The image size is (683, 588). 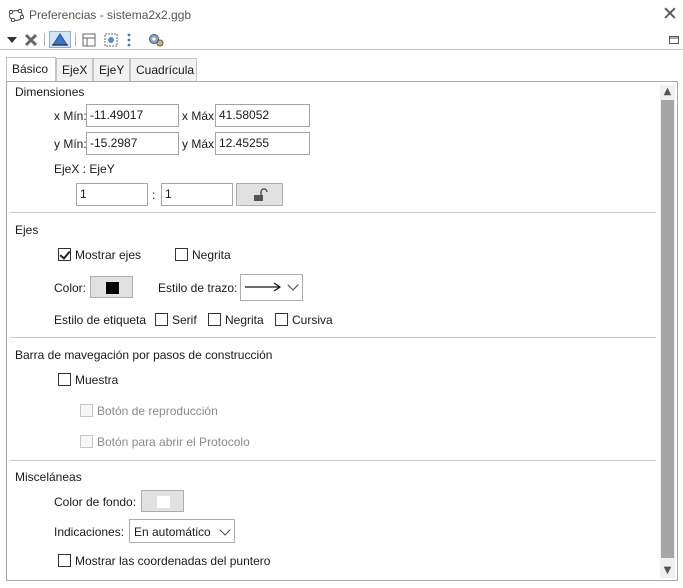 I want to click on preferences-toolbar, so click(x=341, y=40).